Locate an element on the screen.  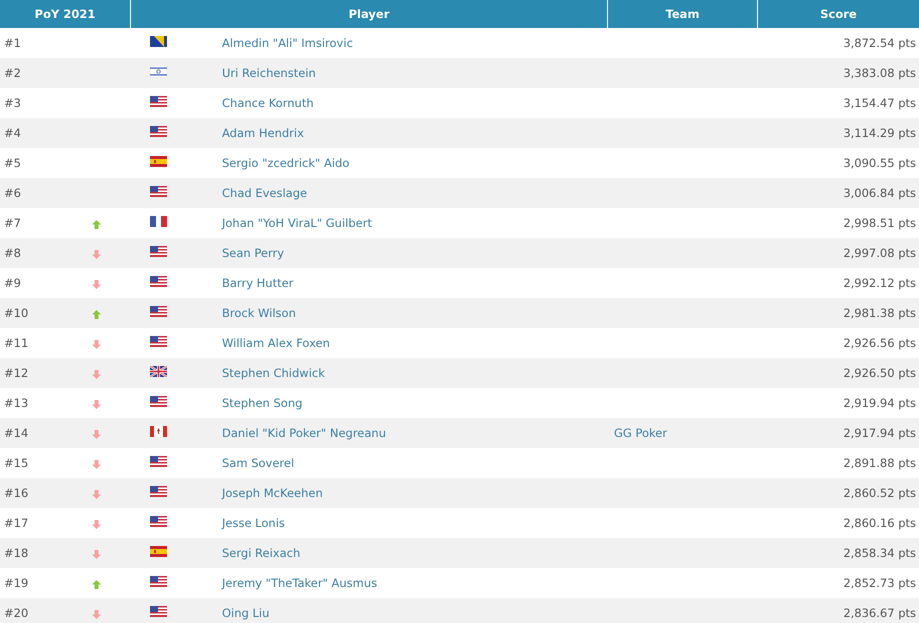
player-link: Daniel "Kid Poker" Negreanu is located at coordinates (304, 433).